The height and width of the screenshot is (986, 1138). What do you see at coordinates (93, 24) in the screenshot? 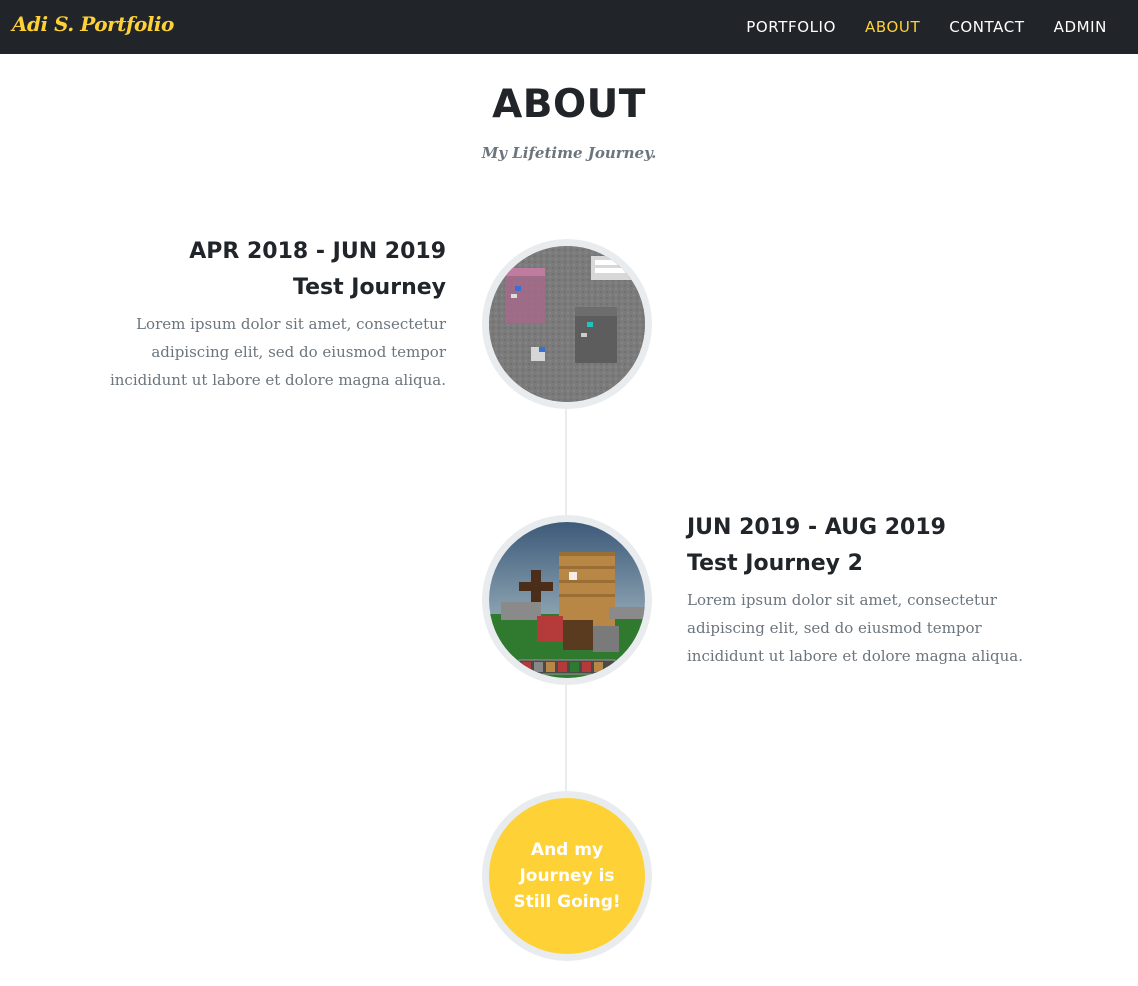
I see `brand-logo: Adi S. Portfolio` at bounding box center [93, 24].